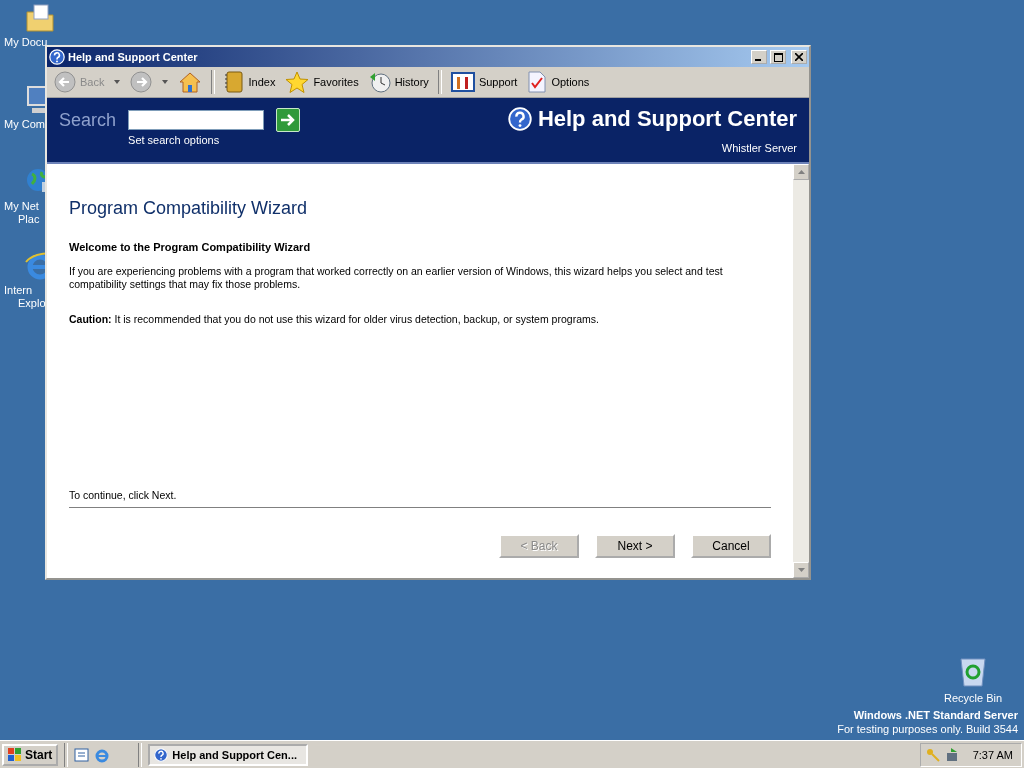  Describe the element at coordinates (196, 120) in the screenshot. I see `search-field` at that location.